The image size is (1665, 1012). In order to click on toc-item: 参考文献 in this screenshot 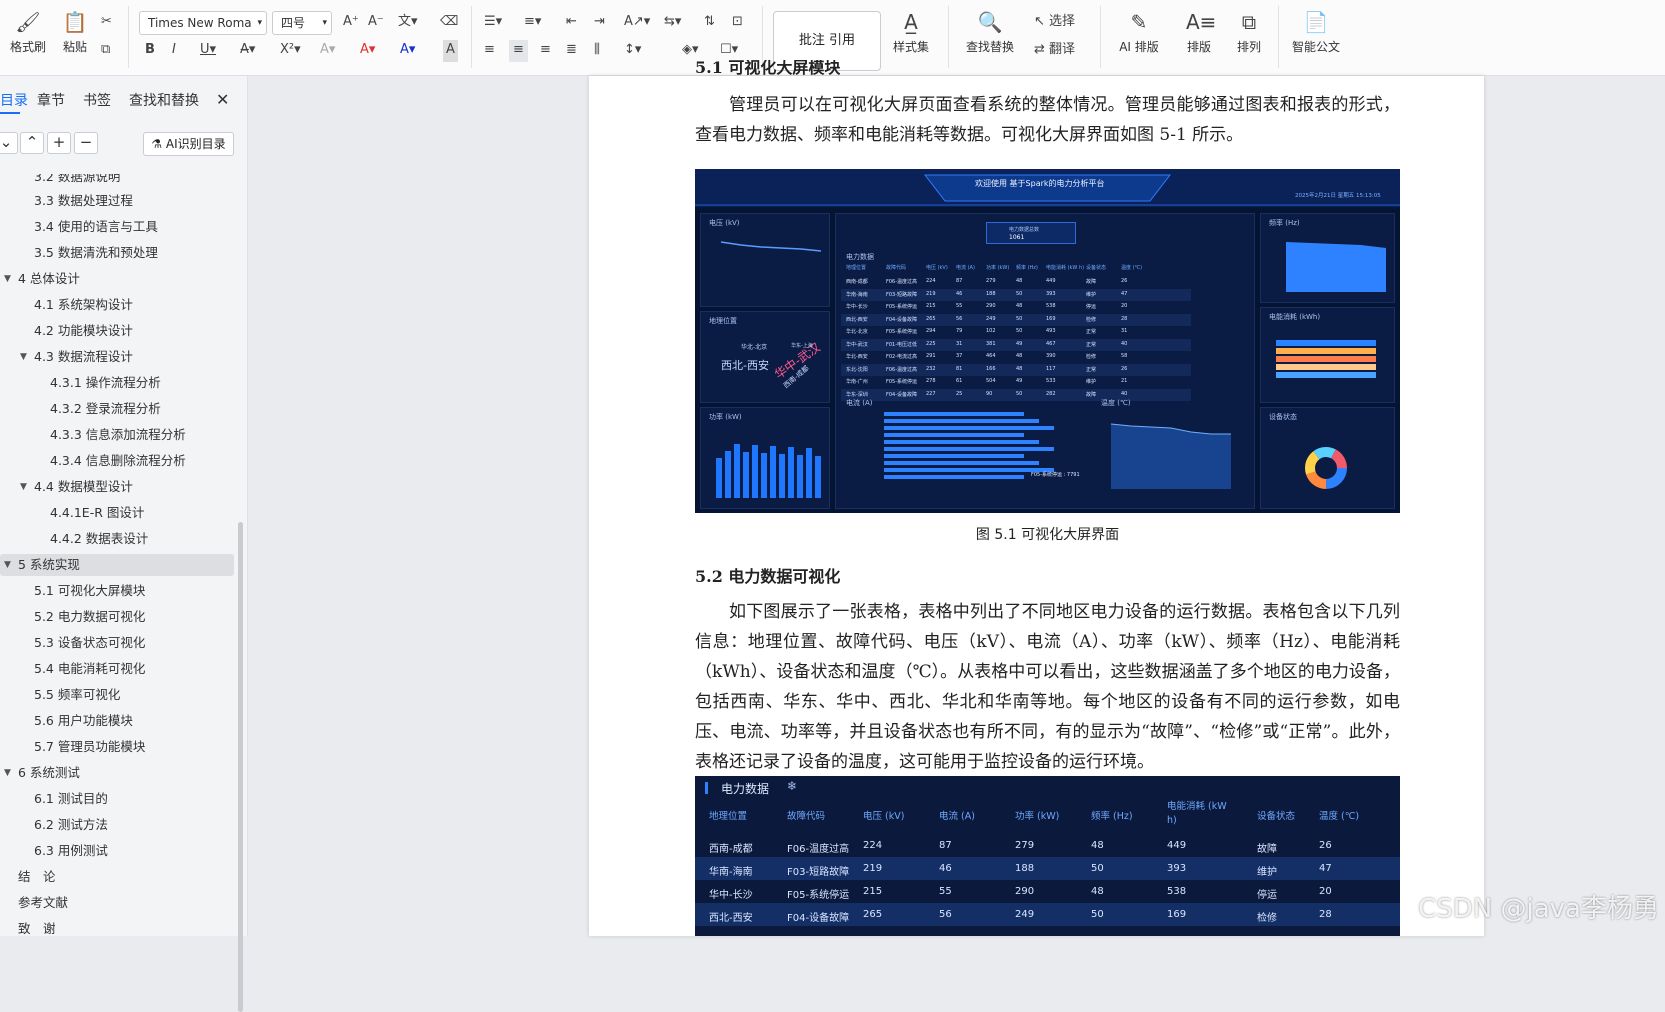, I will do `click(43, 903)`.